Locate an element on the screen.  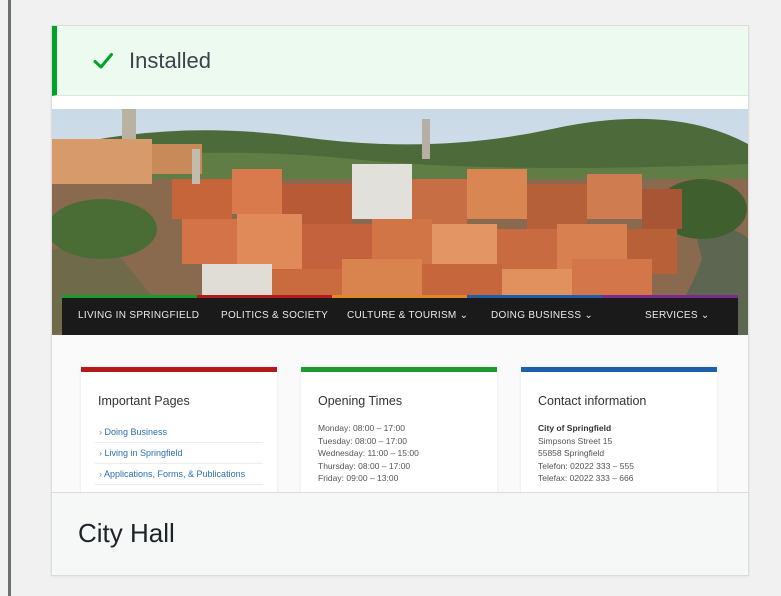
widget-title: Opening Times is located at coordinates (360, 401).